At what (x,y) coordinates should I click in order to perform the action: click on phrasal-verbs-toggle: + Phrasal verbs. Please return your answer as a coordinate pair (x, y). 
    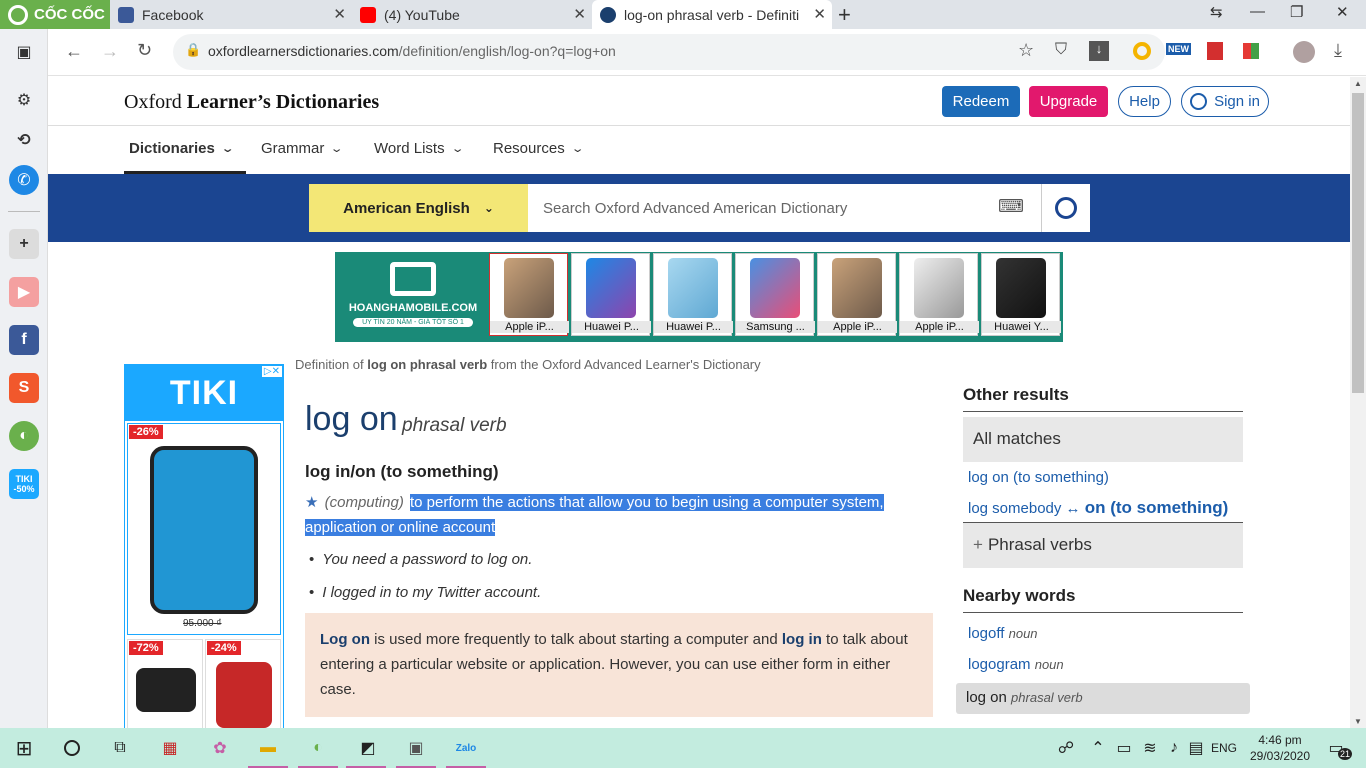
    Looking at the image, I should click on (1103, 545).